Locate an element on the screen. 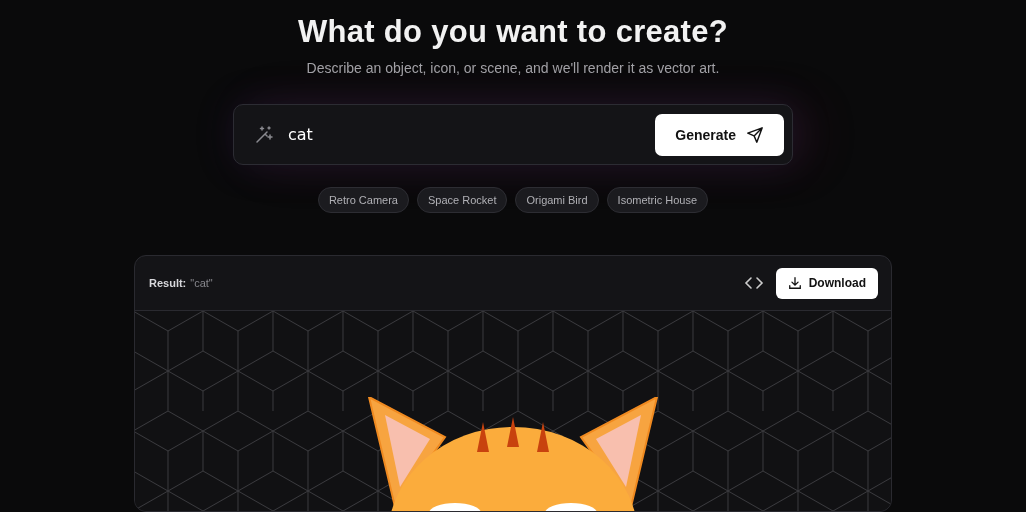 The height and width of the screenshot is (512, 1026). page-subheading: Describe an object, icon, or scene, and we'll render it as vector art. is located at coordinates (513, 68).